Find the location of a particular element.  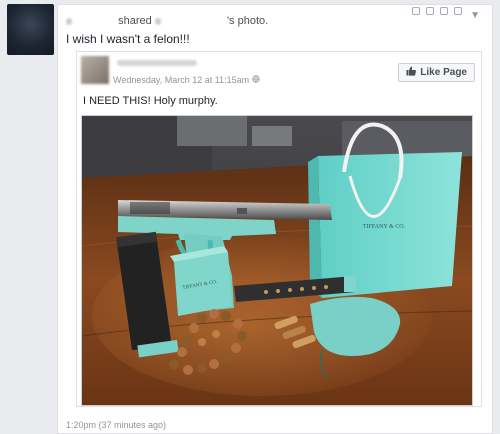

tiffany-box-illustration is located at coordinates (201, 281).